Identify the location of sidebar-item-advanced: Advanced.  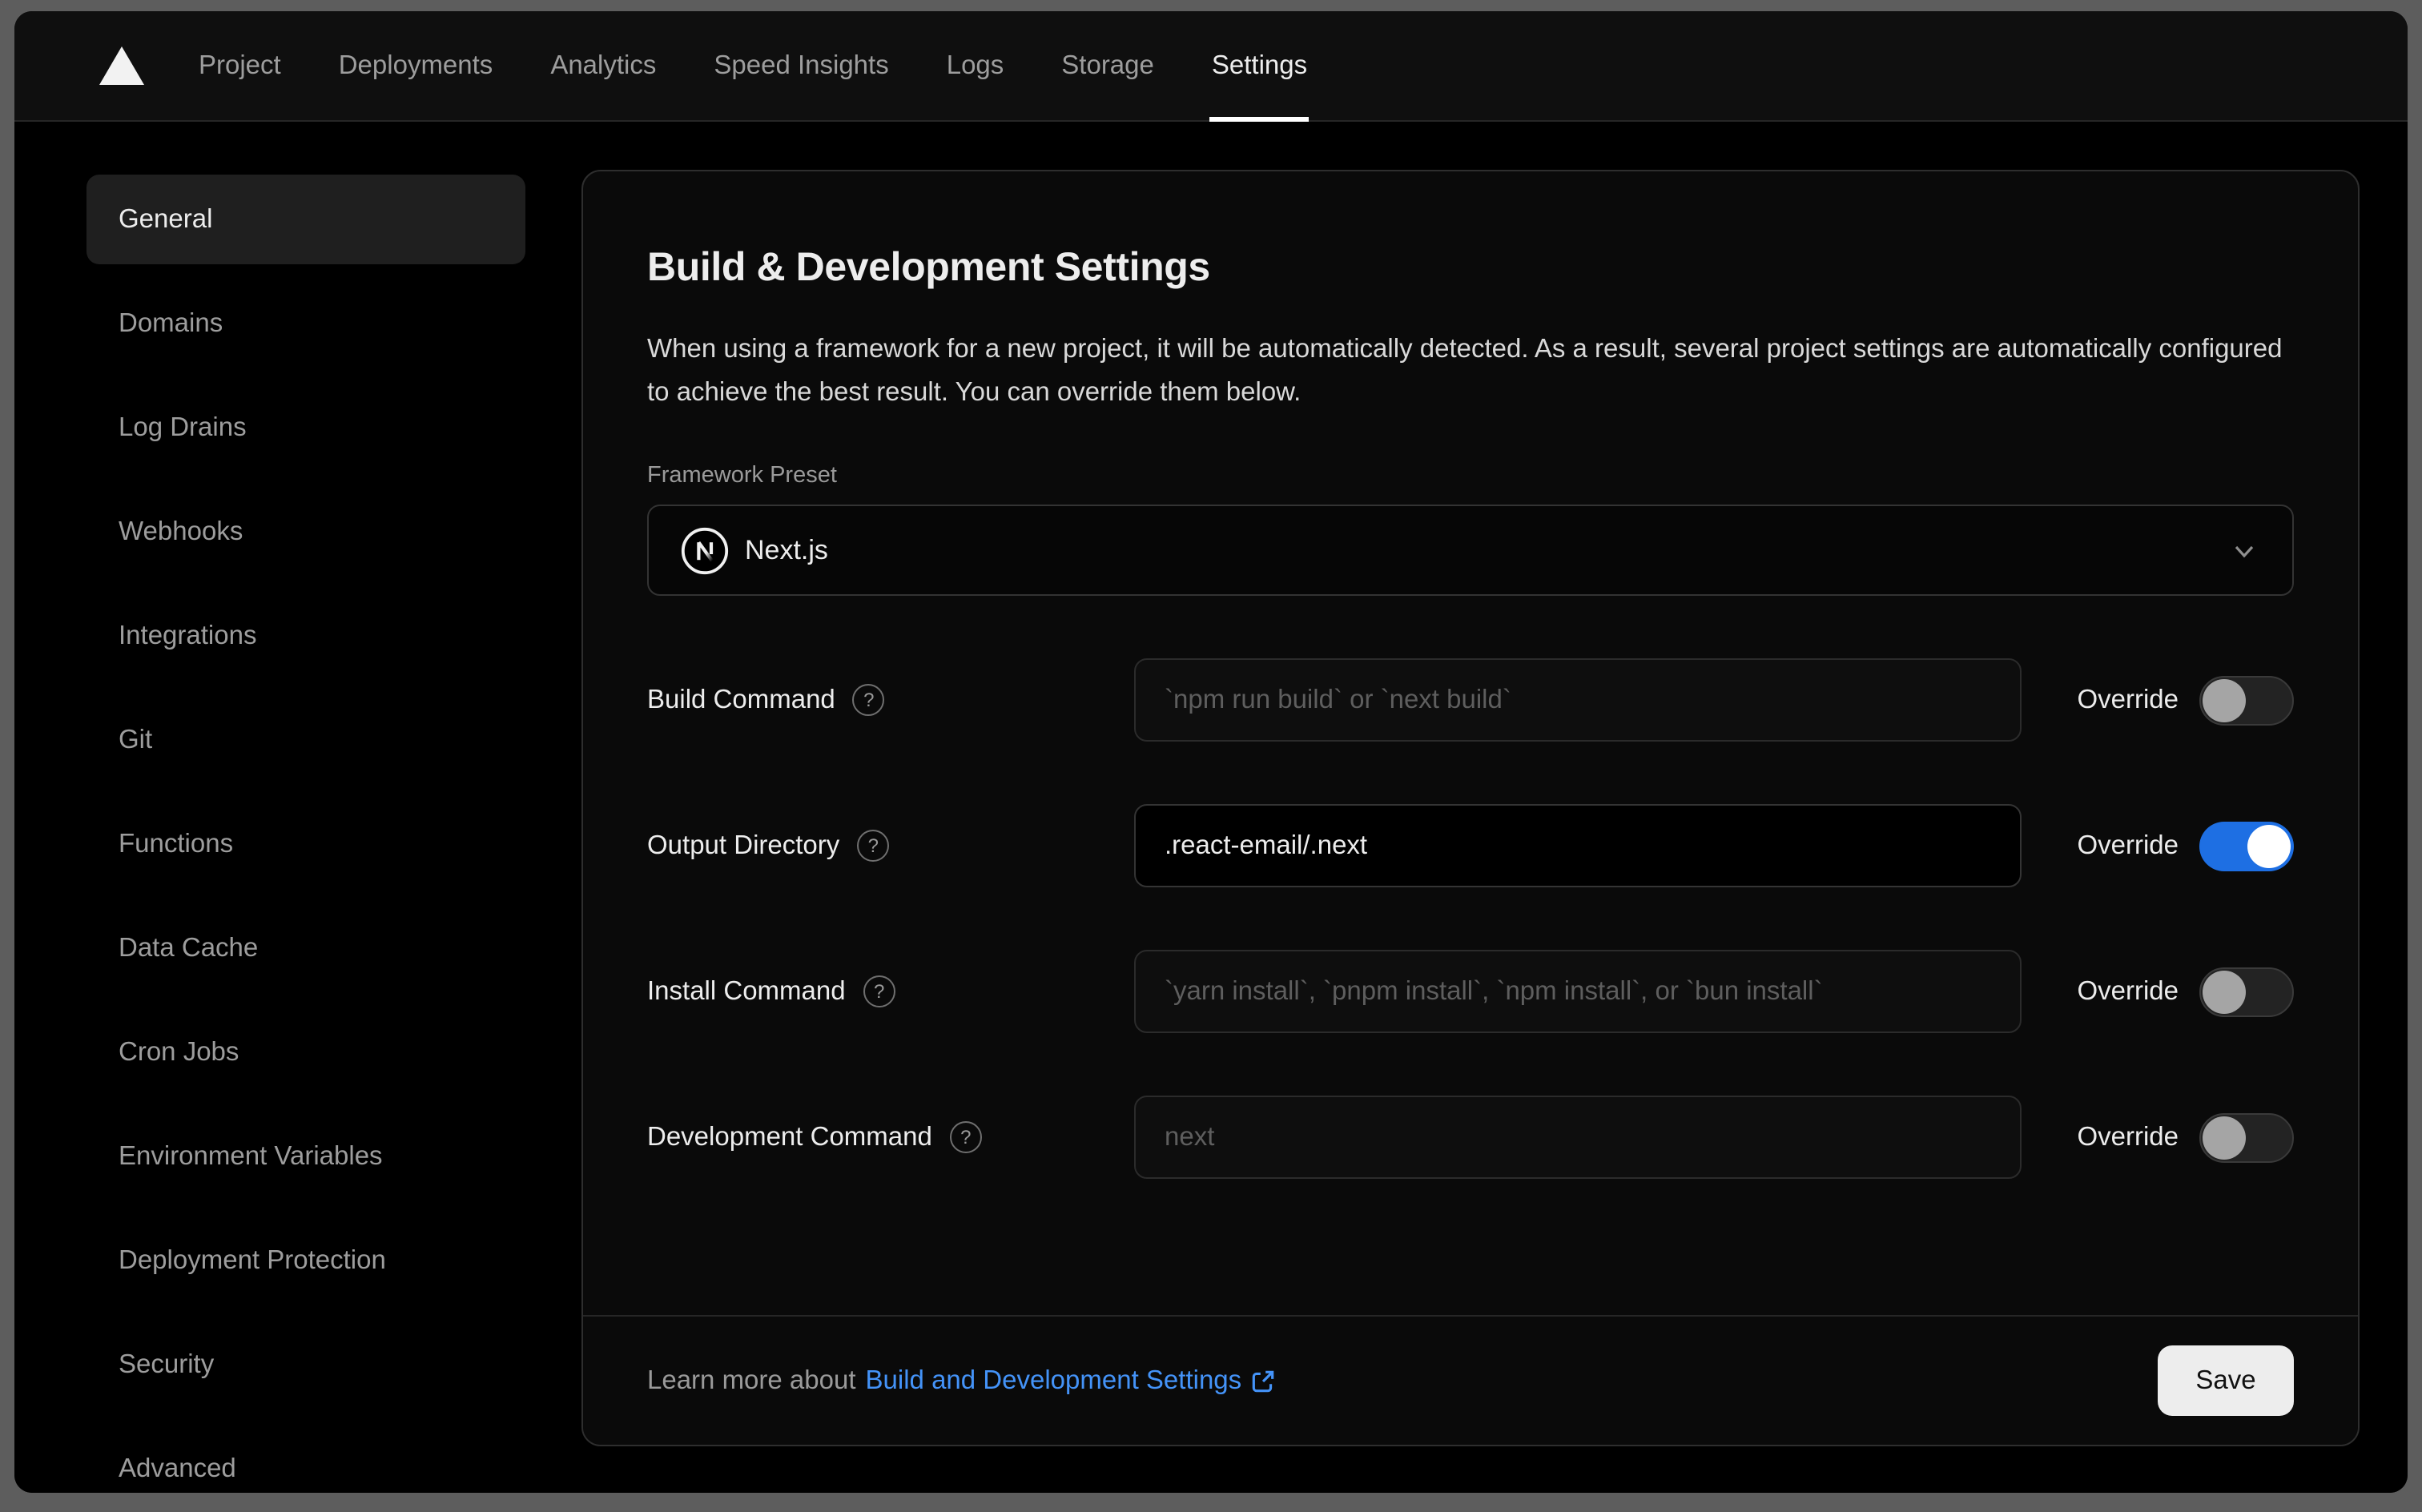
(306, 1458).